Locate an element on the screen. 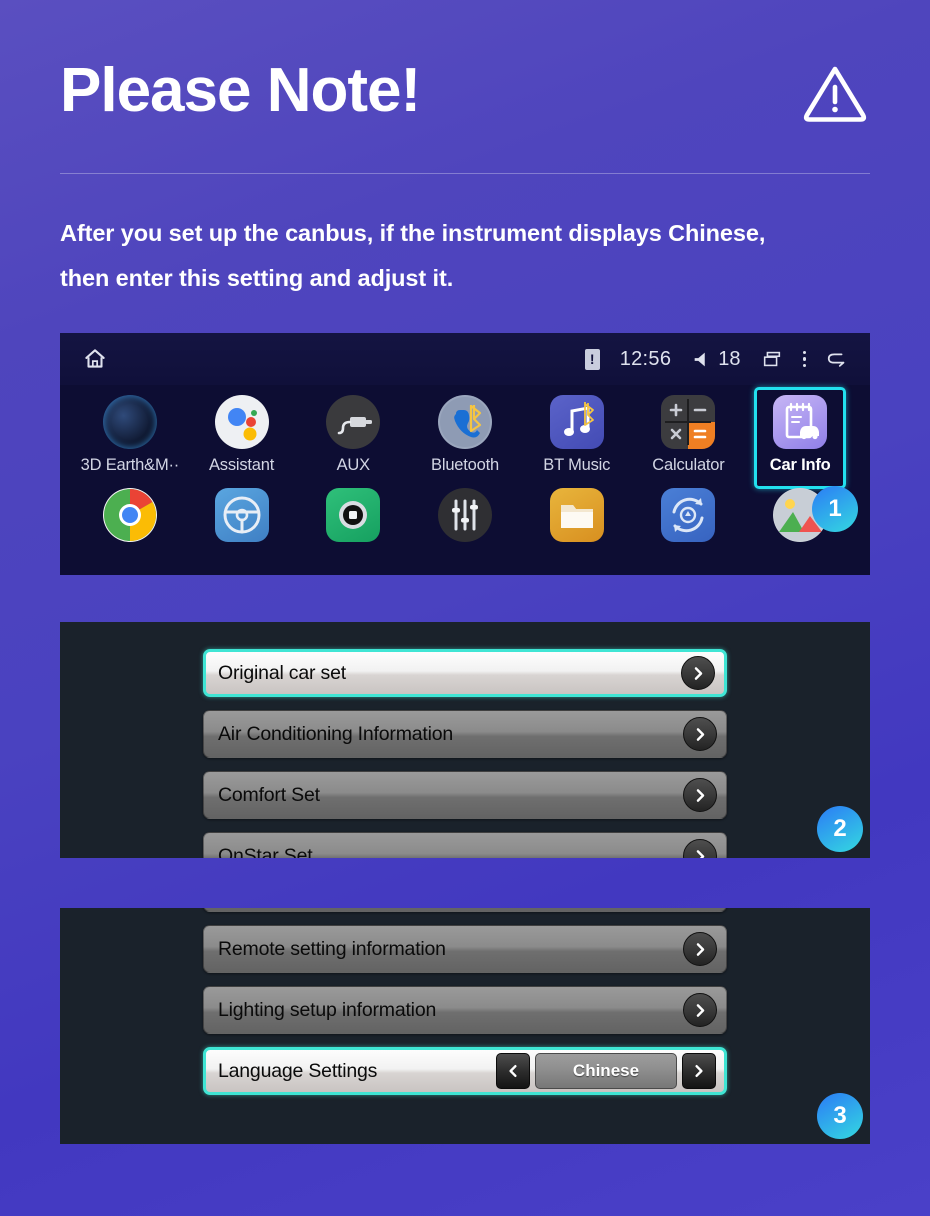 This screenshot has height=1216, width=930. bluetooth-music-icon is located at coordinates (576, 422).